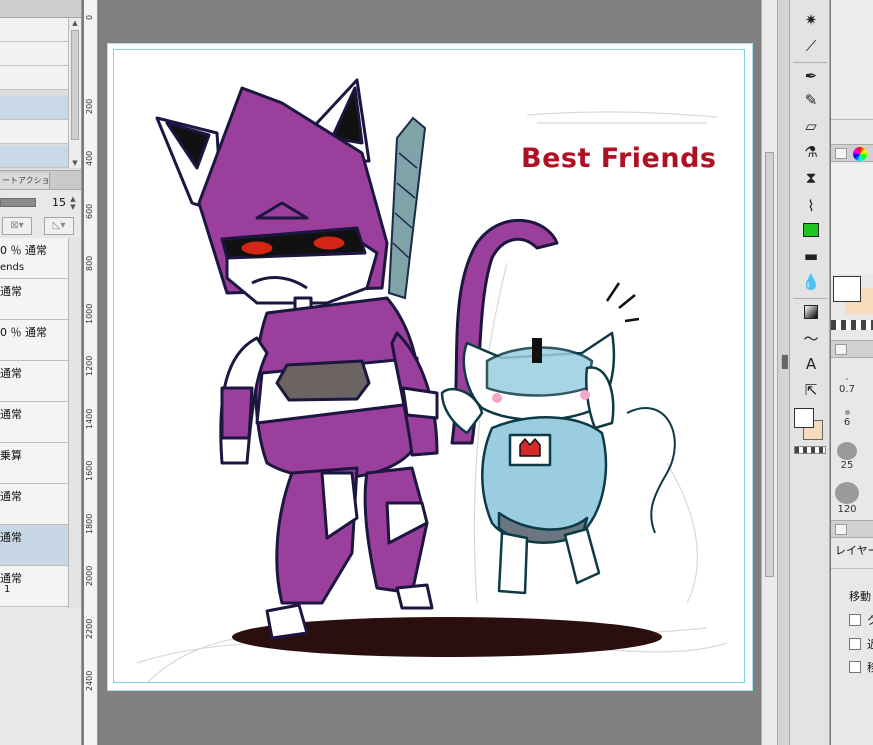  Describe the element at coordinates (811, 76) in the screenshot. I see `pen-icon: ✒` at that location.